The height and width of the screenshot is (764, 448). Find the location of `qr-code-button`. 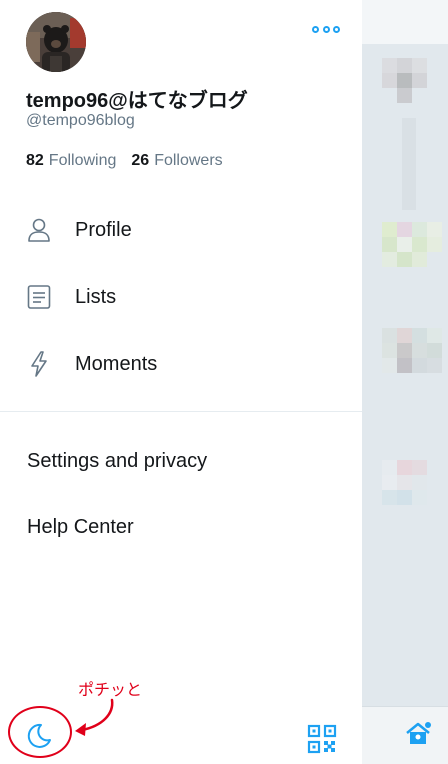

qr-code-button is located at coordinates (322, 739).